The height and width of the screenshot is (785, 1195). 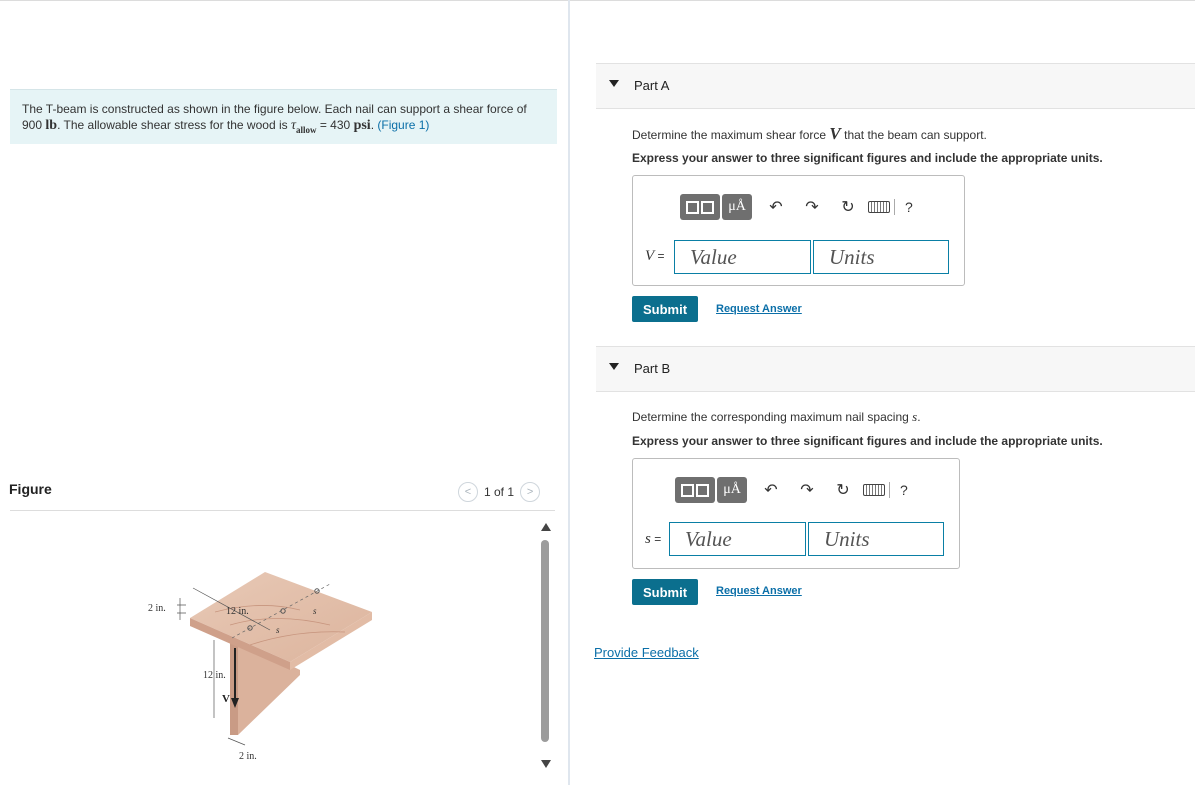 What do you see at coordinates (30, 489) in the screenshot?
I see `figure-title: Figure` at bounding box center [30, 489].